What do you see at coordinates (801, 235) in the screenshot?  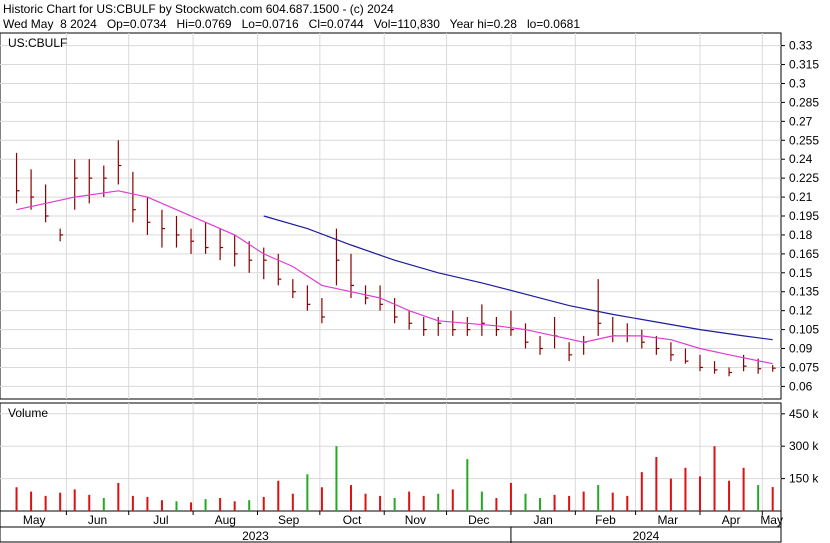 I see `price-tick-label: 0.18` at bounding box center [801, 235].